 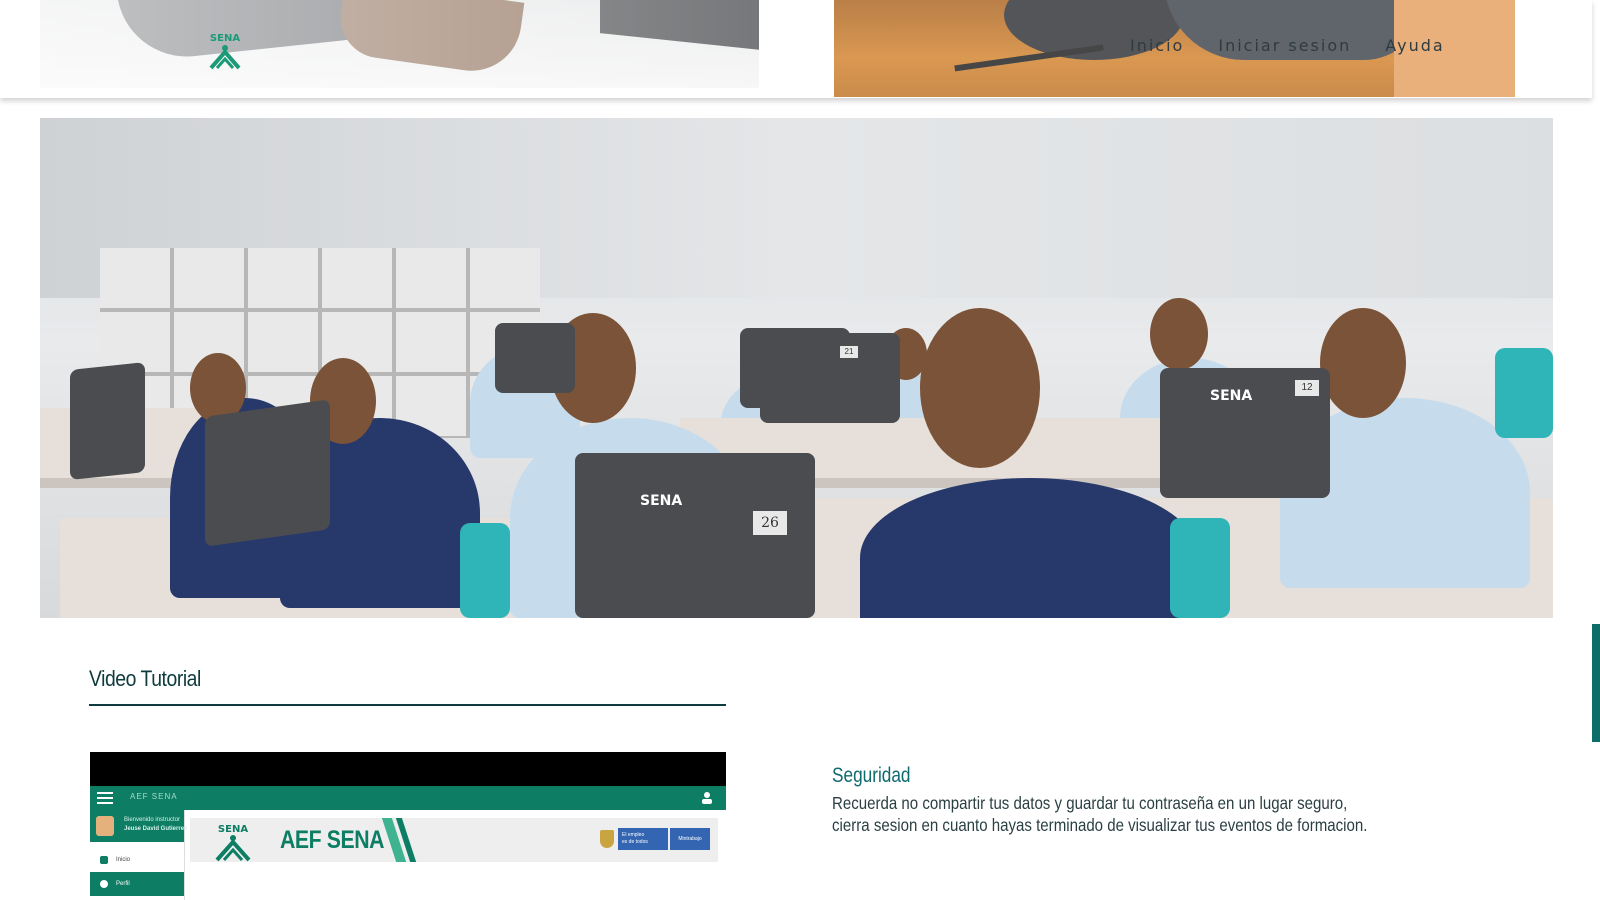 What do you see at coordinates (770, 523) in the screenshot?
I see `laptop-number: 26` at bounding box center [770, 523].